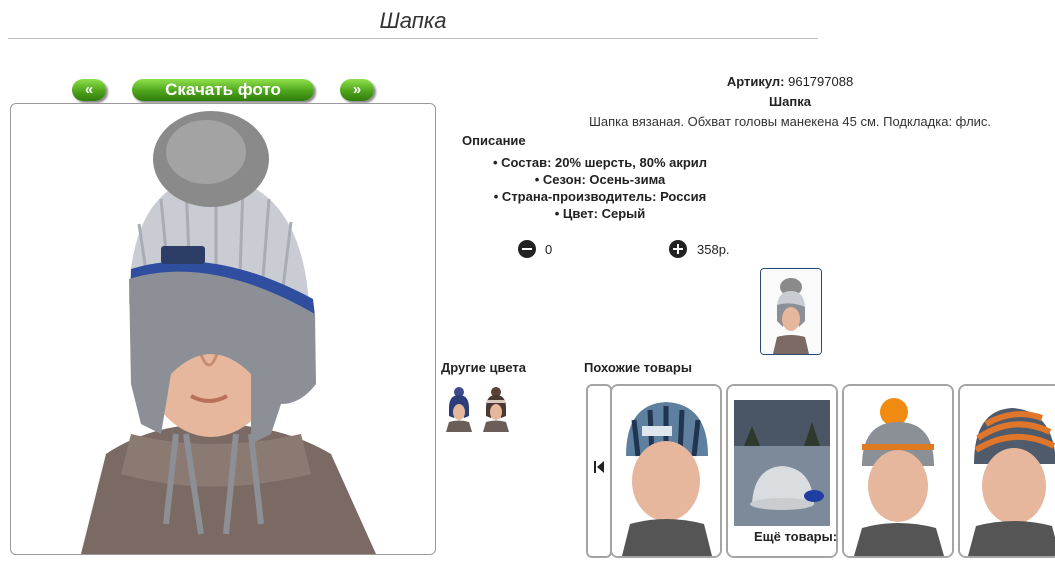  What do you see at coordinates (600, 213) in the screenshot?
I see `property-item: • Цвет: Серый` at bounding box center [600, 213].